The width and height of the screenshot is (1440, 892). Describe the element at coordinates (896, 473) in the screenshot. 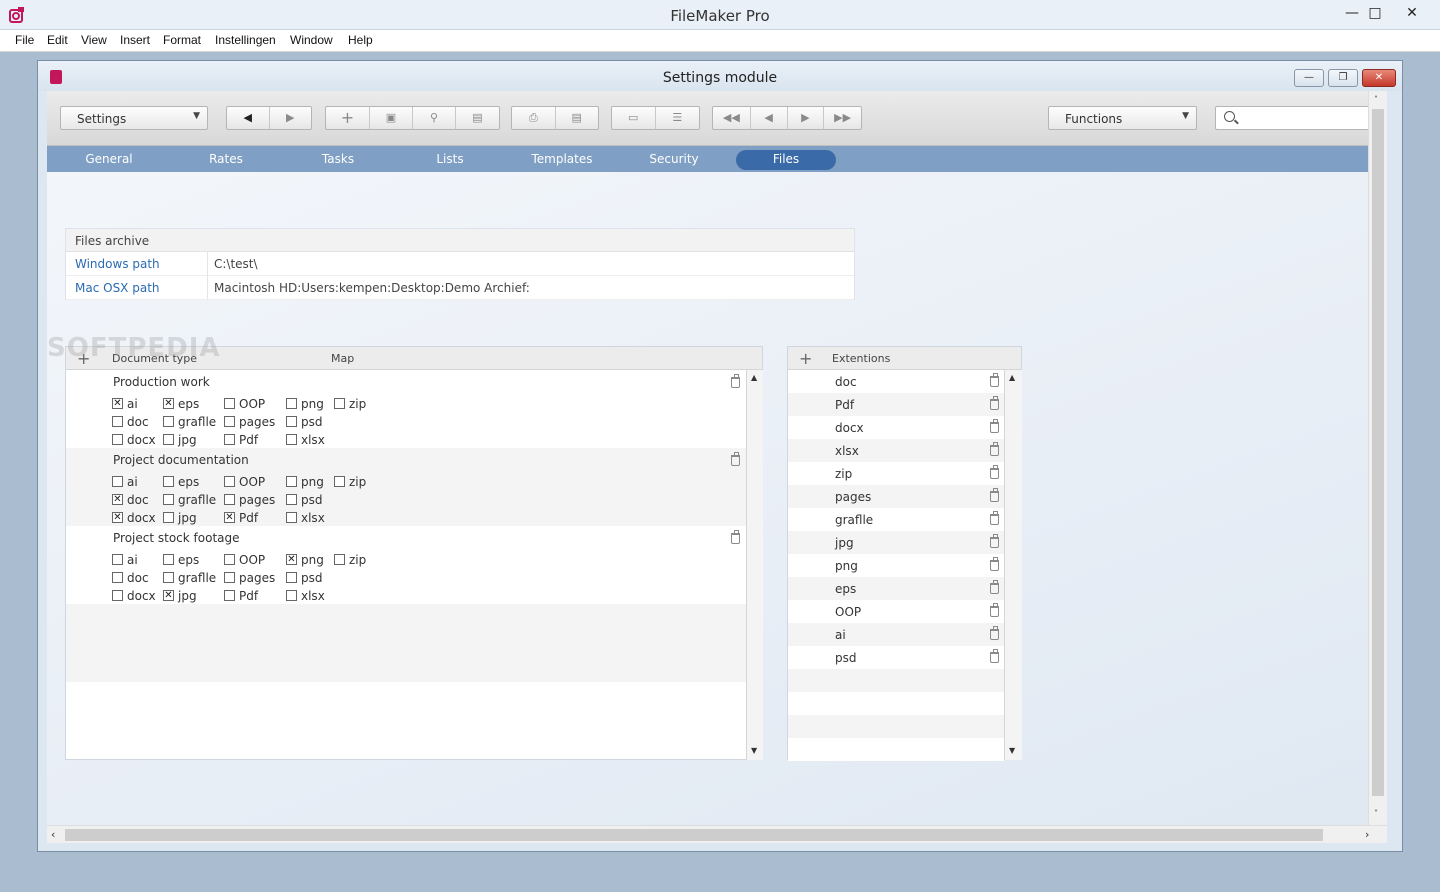

I see `extension-row: zip` at that location.